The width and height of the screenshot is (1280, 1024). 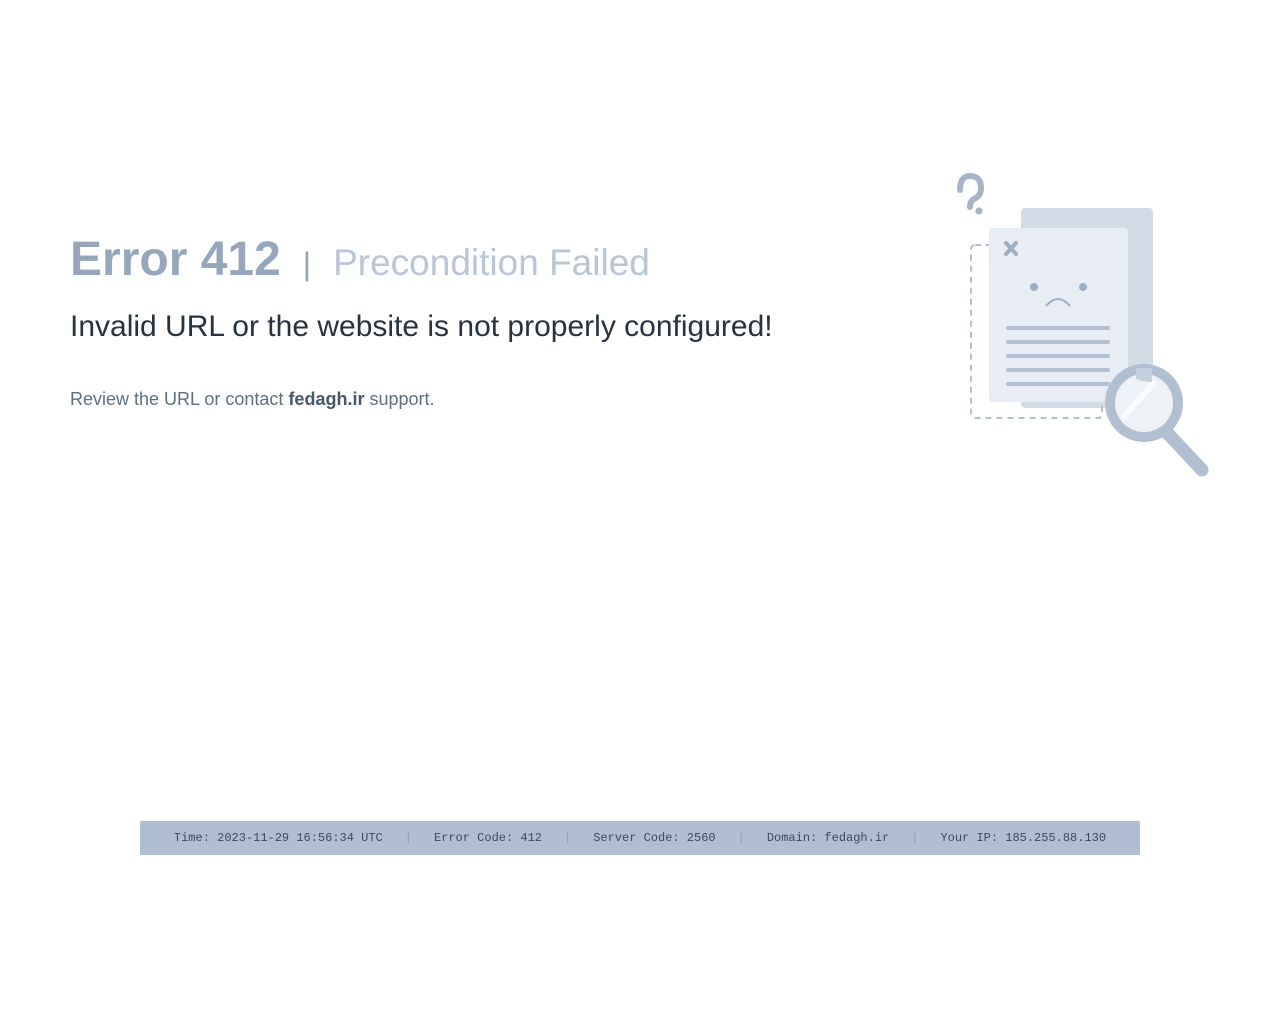 What do you see at coordinates (399, 399) in the screenshot?
I see `hint-suffix: support.` at bounding box center [399, 399].